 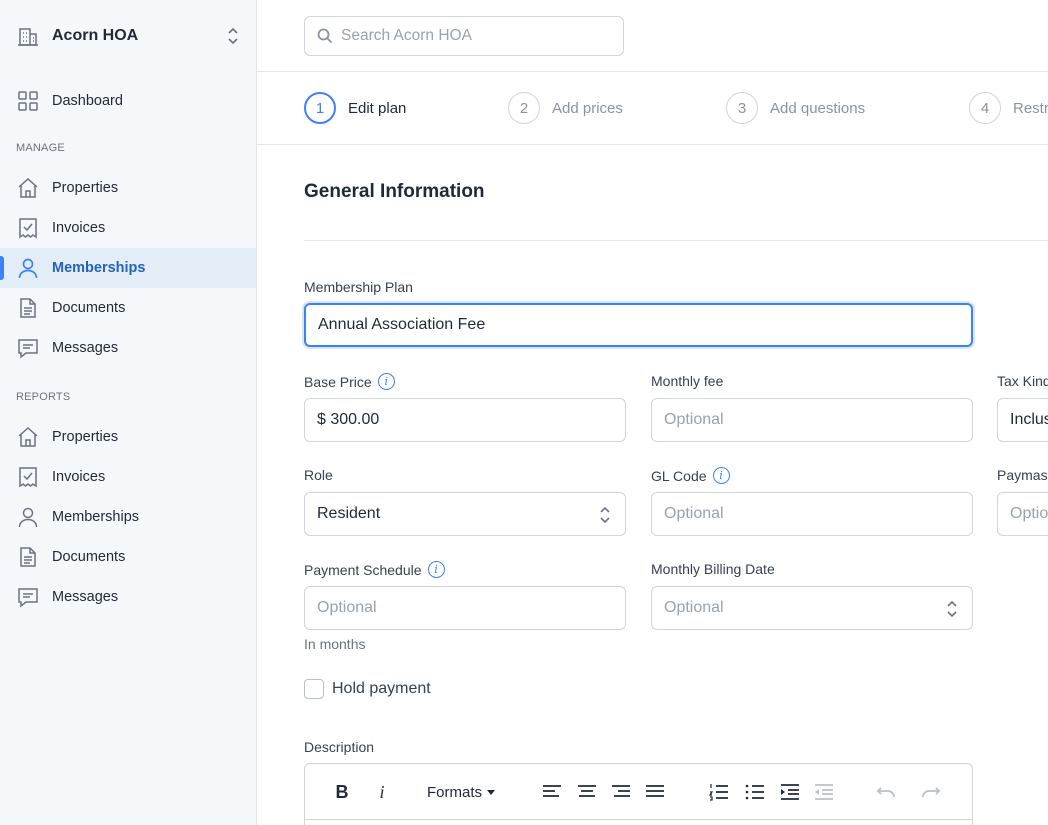 What do you see at coordinates (812, 608) in the screenshot?
I see `monthly-billing-date-select: Optional` at bounding box center [812, 608].